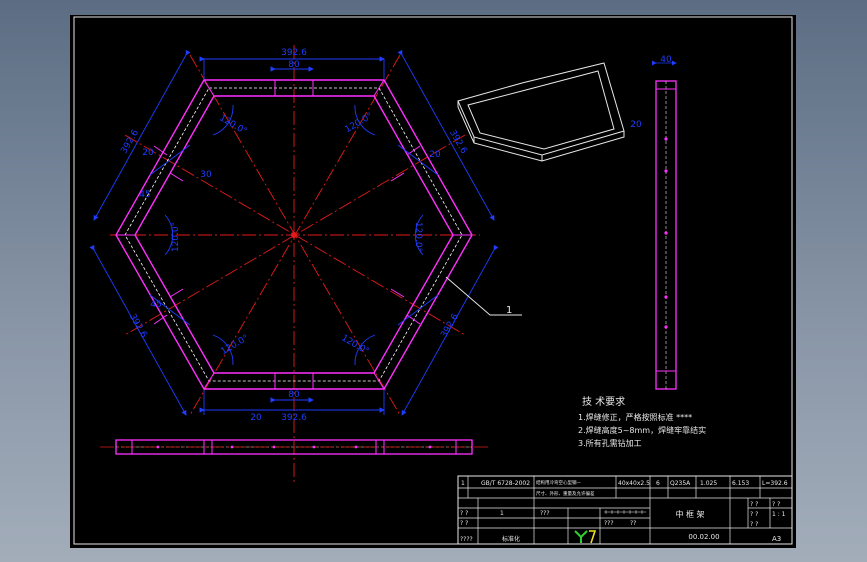 The width and height of the screenshot is (867, 562). What do you see at coordinates (294, 53) in the screenshot?
I see `dim-top-length: 392.6` at bounding box center [294, 53].